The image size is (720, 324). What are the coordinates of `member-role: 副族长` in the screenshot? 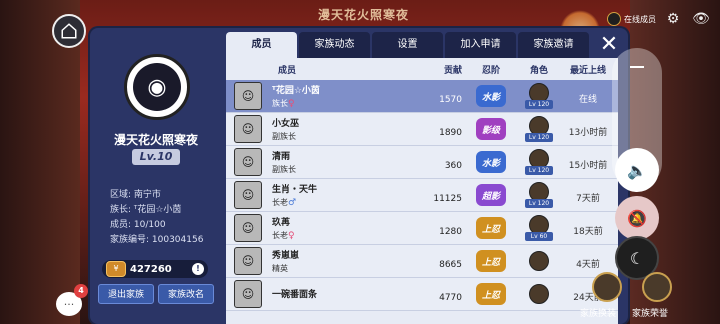 It's located at (284, 169).